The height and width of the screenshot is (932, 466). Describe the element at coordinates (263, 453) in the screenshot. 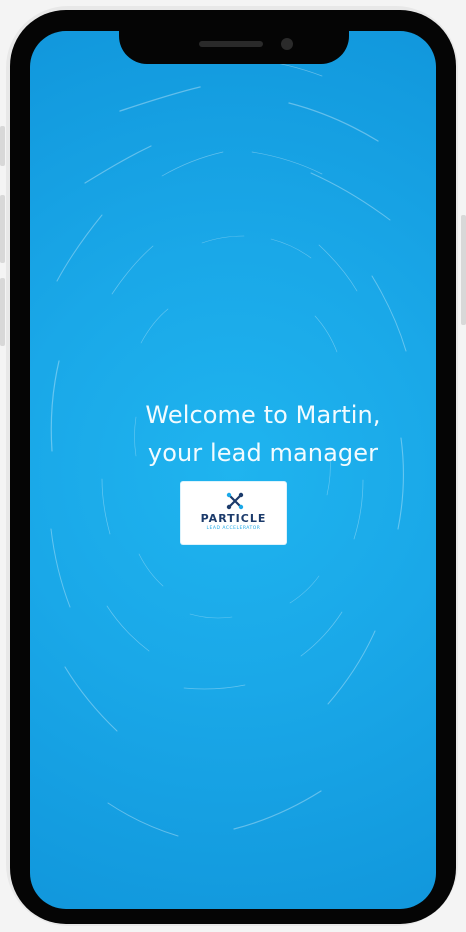

I see `welcome-line-2: your lead manager` at that location.